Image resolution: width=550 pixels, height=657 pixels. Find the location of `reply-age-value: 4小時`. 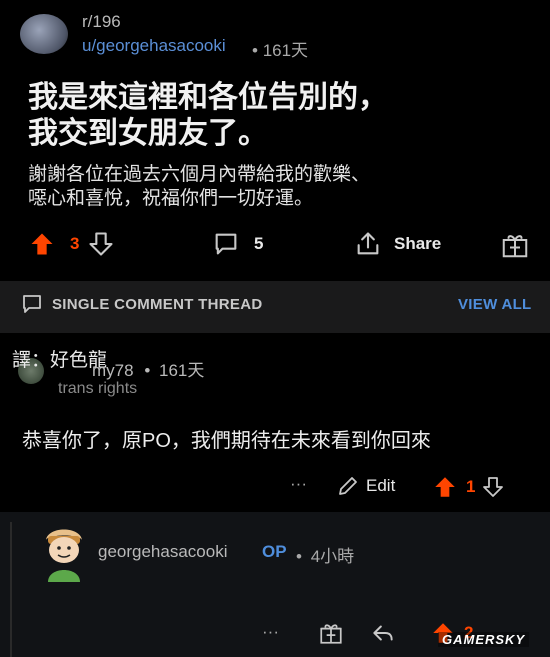

reply-age-value: 4小時 is located at coordinates (332, 556).